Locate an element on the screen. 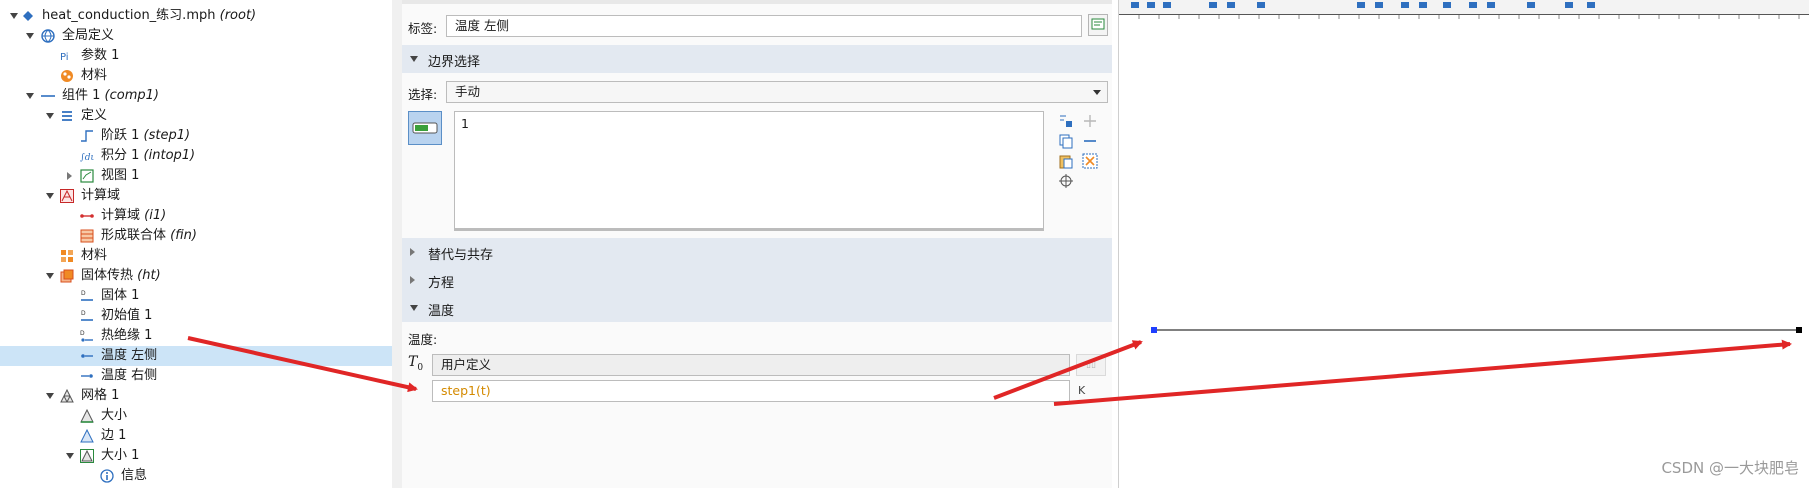 Image resolution: width=1809 pixels, height=488 pixels. annotation-arrows is located at coordinates (989, 371).